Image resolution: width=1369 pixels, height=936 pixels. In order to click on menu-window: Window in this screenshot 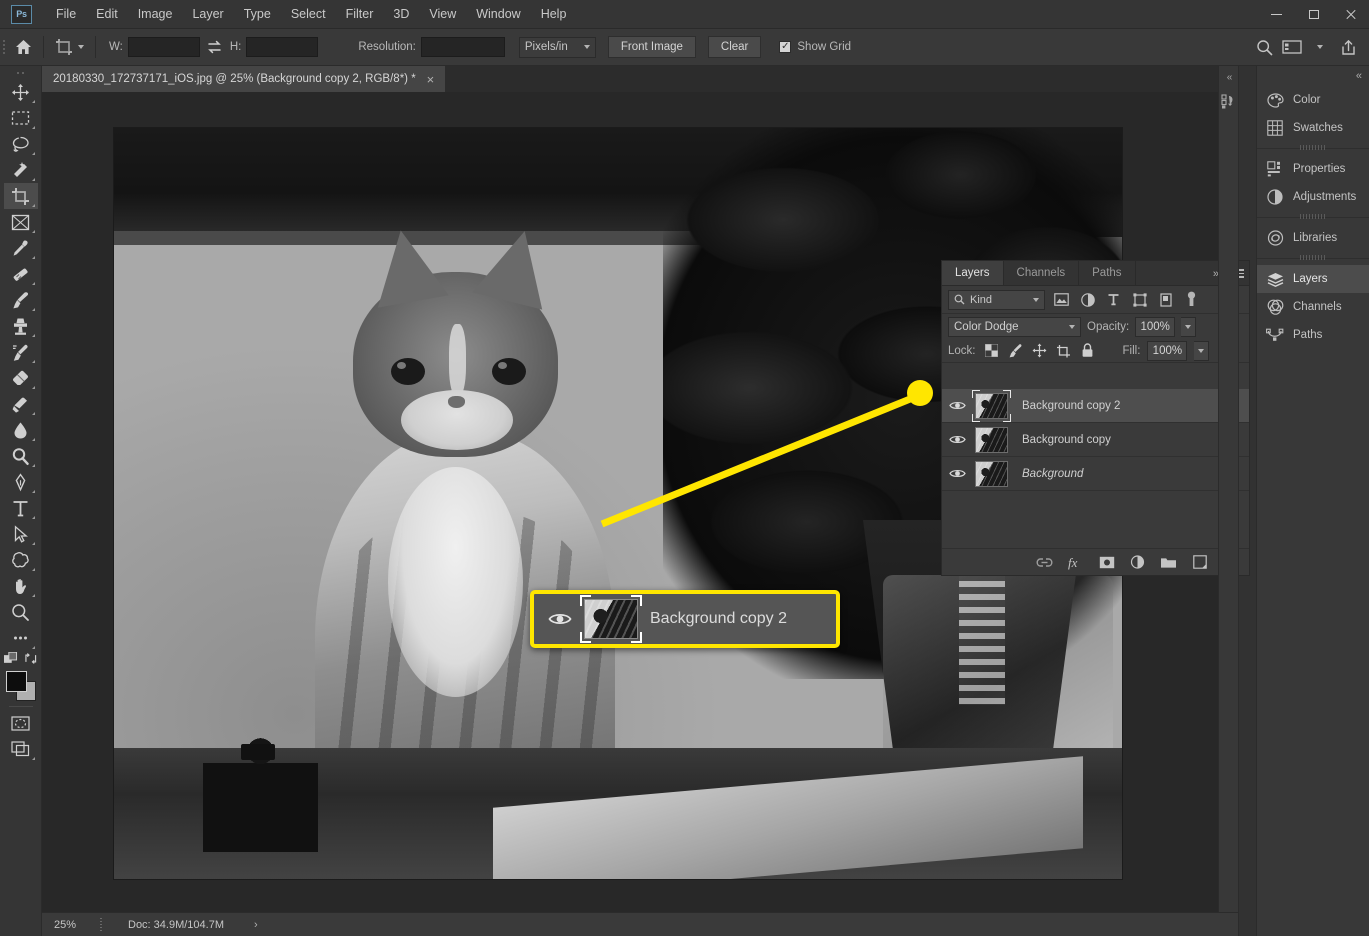, I will do `click(498, 14)`.